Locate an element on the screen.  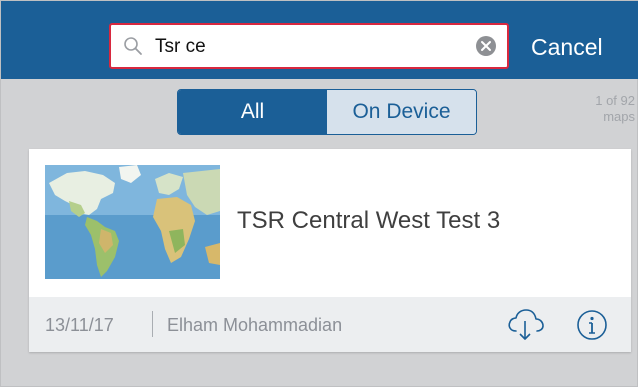
search-icon is located at coordinates (133, 46).